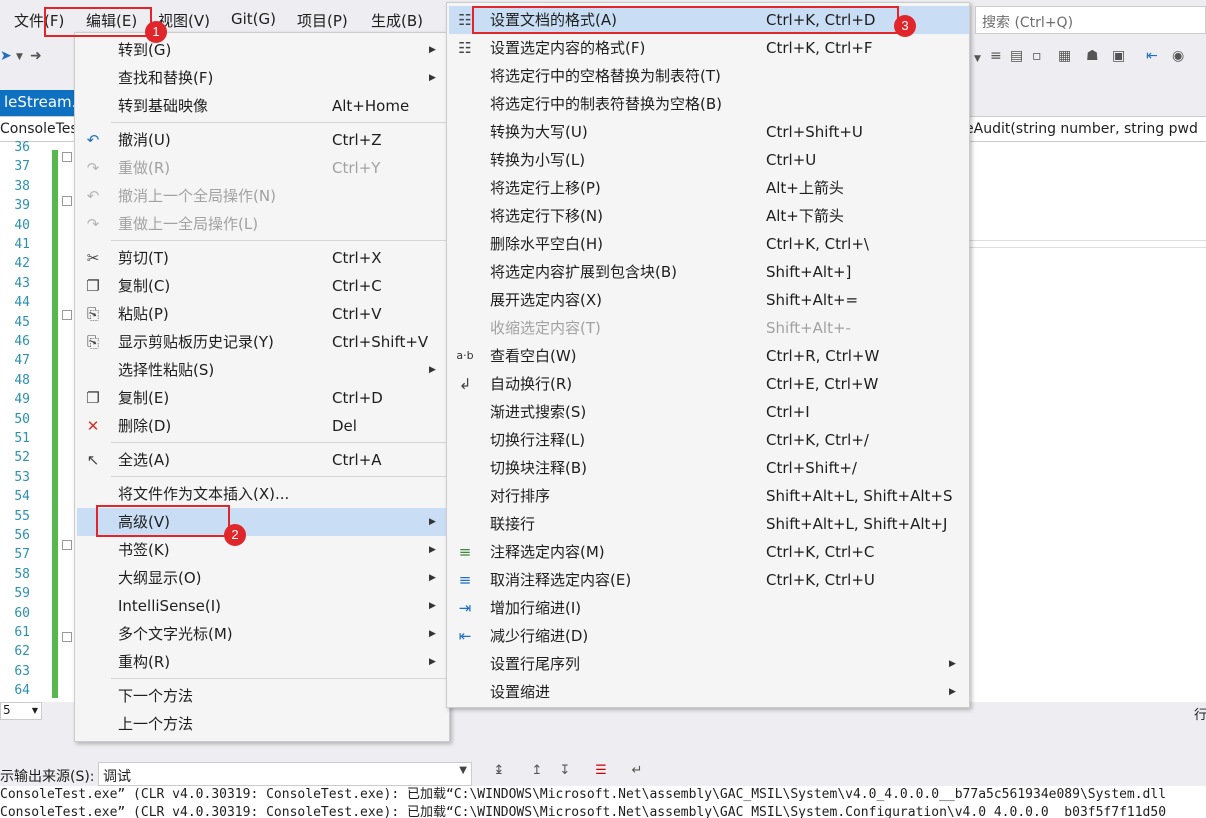 This screenshot has height=818, width=1206. I want to click on advanced-menu-item: 渐进式搜索(S) Ctrl+I, so click(709, 412).